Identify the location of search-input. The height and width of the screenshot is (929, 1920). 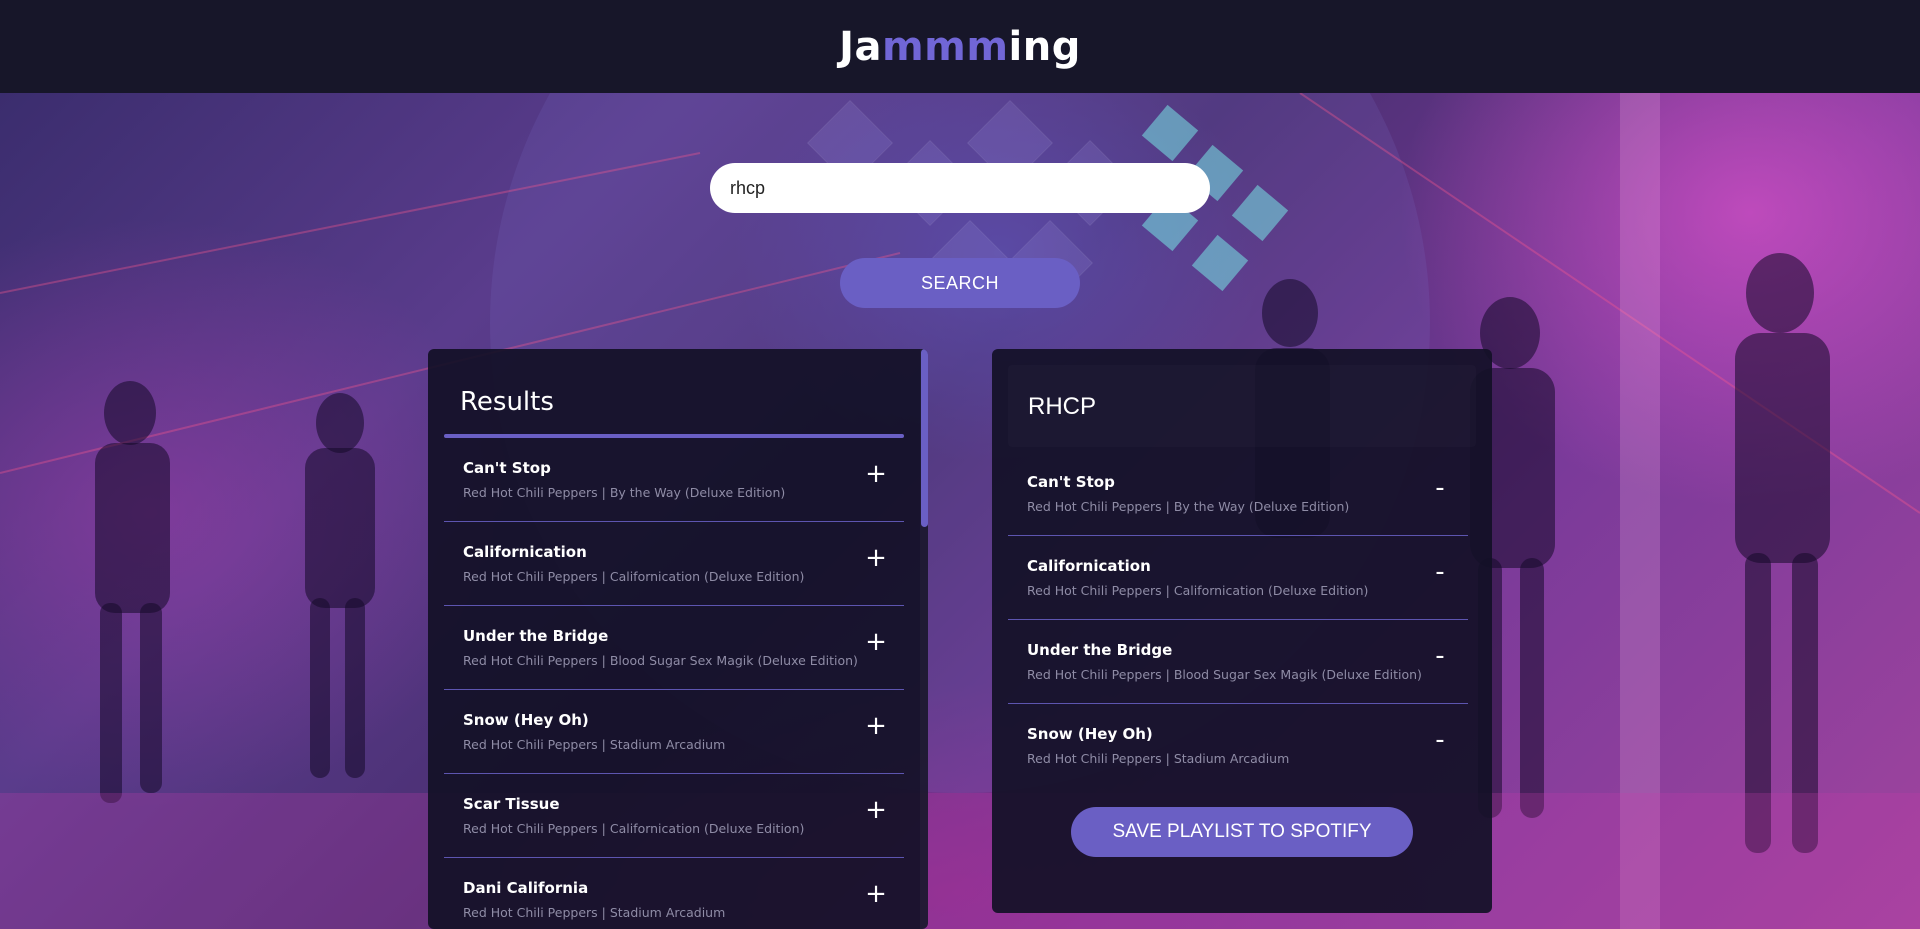
(960, 188).